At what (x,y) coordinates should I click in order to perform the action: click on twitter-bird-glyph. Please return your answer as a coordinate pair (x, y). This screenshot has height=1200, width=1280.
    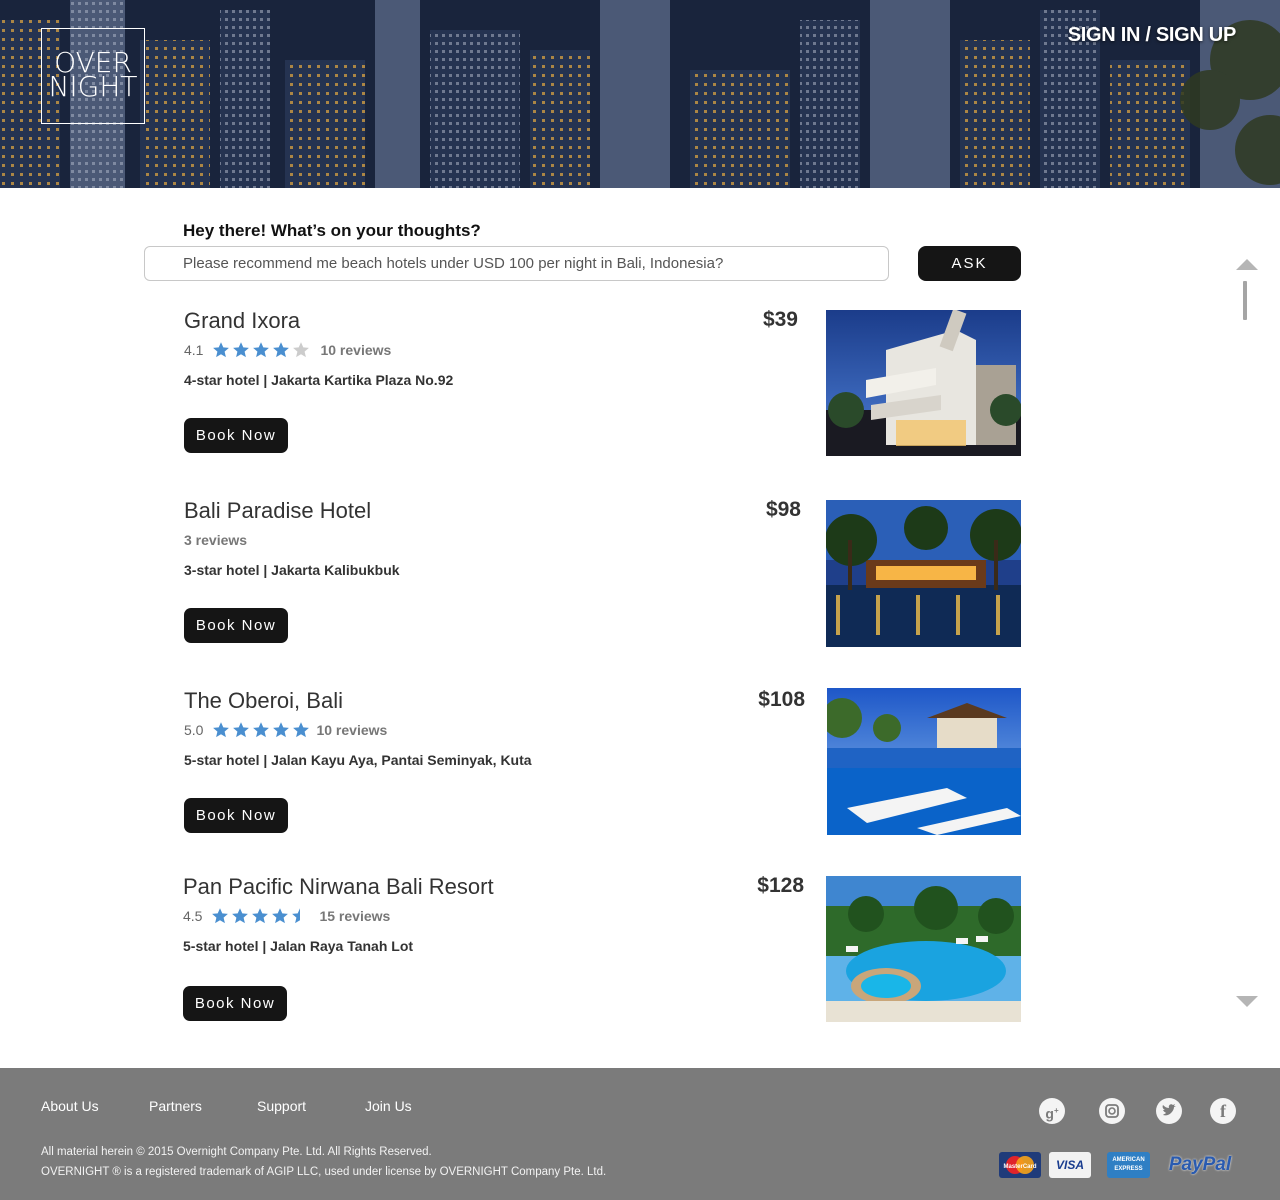
    Looking at the image, I should click on (1169, 1110).